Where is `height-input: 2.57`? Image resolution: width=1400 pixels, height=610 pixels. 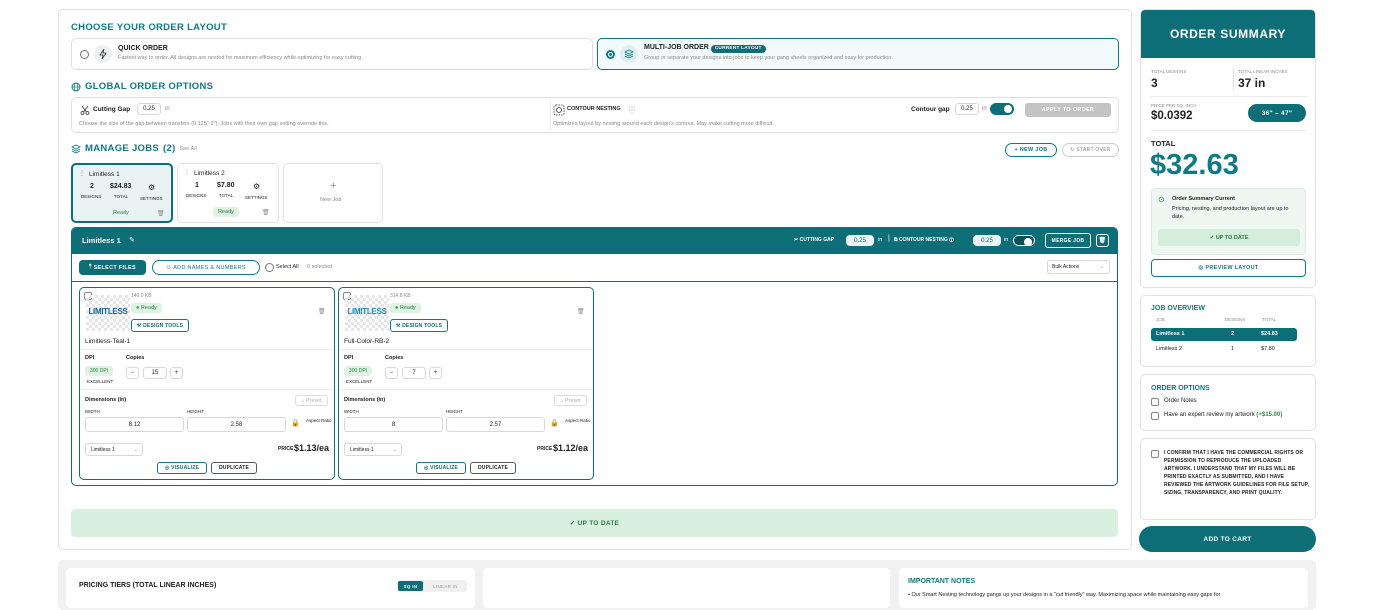 height-input: 2.57 is located at coordinates (495, 424).